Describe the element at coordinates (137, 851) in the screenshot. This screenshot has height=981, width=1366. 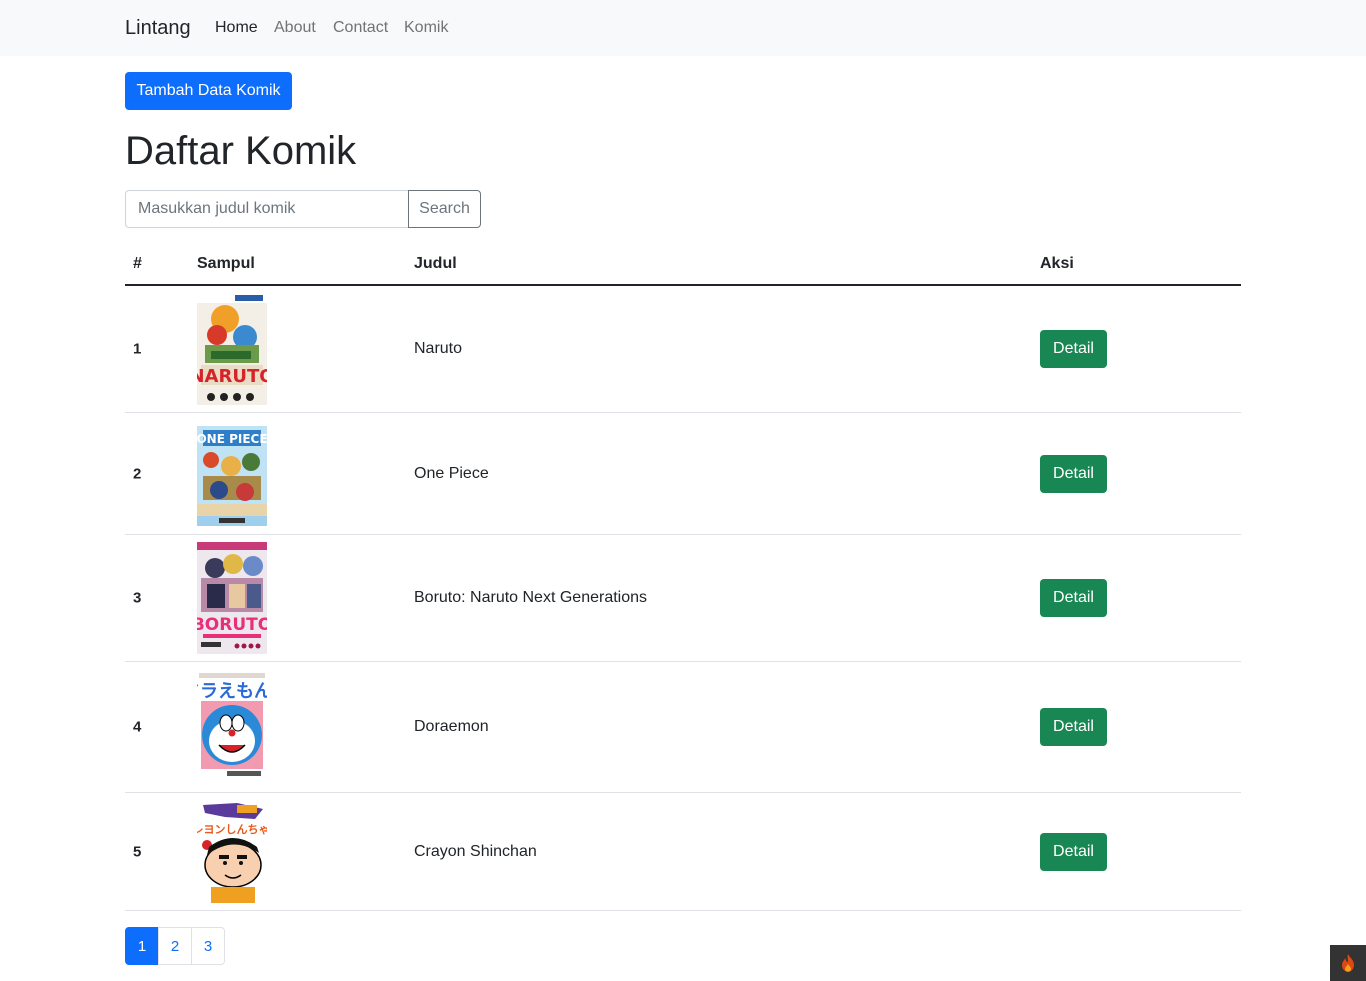
I see `row-number: 5` at that location.